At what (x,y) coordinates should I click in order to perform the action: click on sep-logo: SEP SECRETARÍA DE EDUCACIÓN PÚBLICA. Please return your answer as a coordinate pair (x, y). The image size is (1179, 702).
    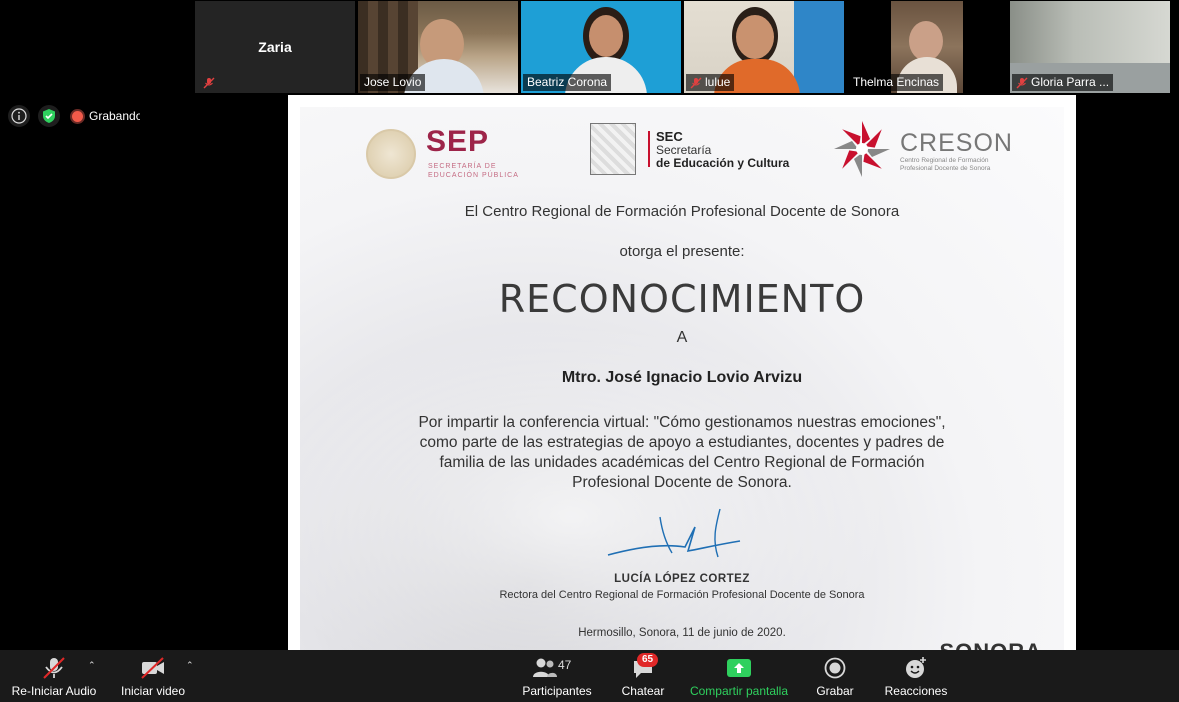
    Looking at the image, I should click on (451, 155).